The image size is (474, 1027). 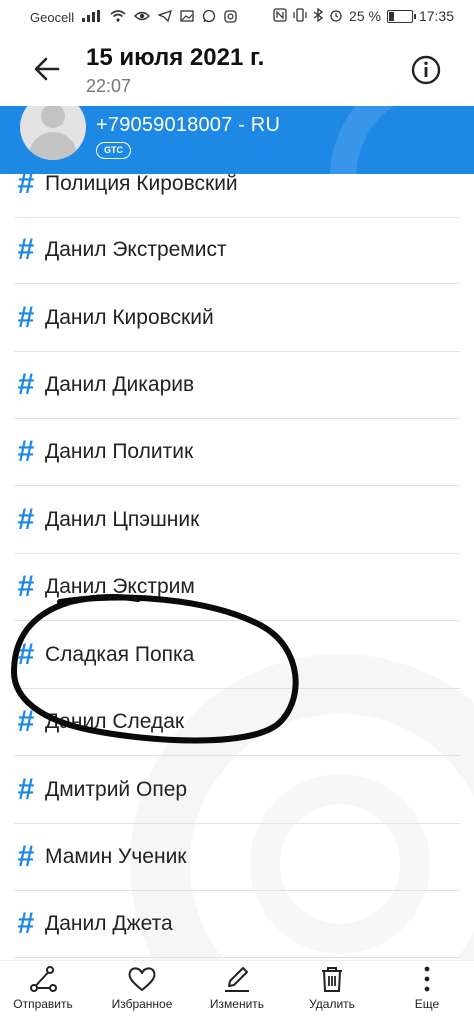 What do you see at coordinates (43, 979) in the screenshot?
I see `share-icon` at bounding box center [43, 979].